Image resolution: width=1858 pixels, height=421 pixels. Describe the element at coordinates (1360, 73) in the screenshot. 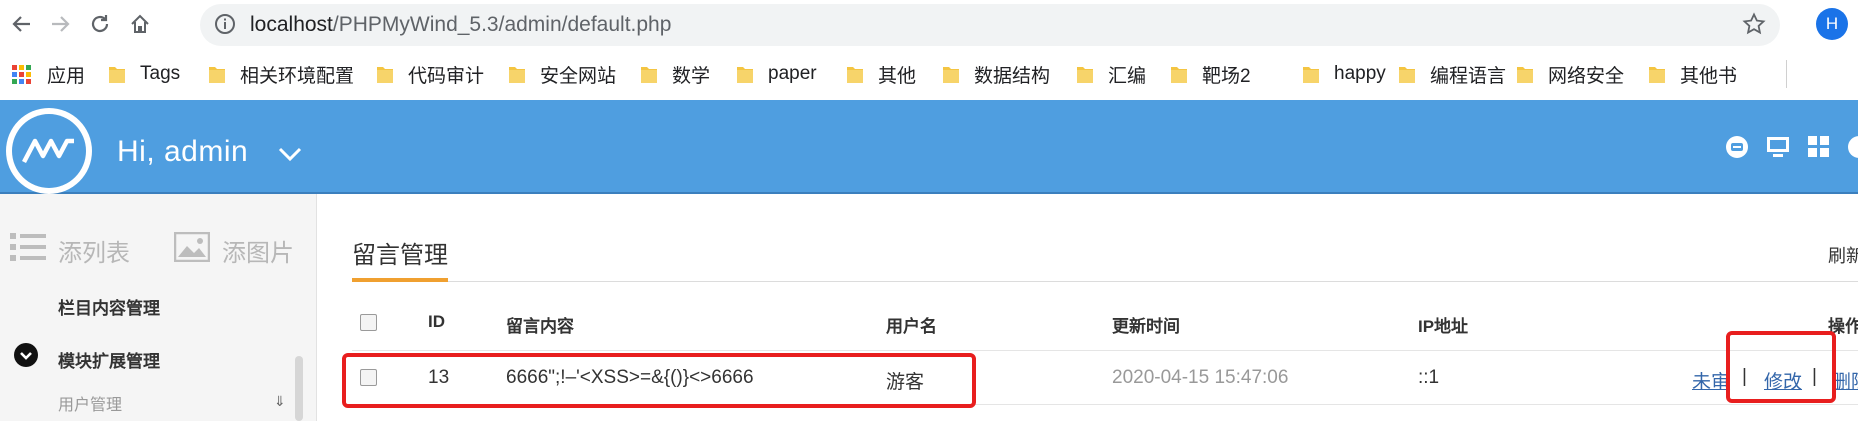

I see `bookmark-label: happy` at that location.